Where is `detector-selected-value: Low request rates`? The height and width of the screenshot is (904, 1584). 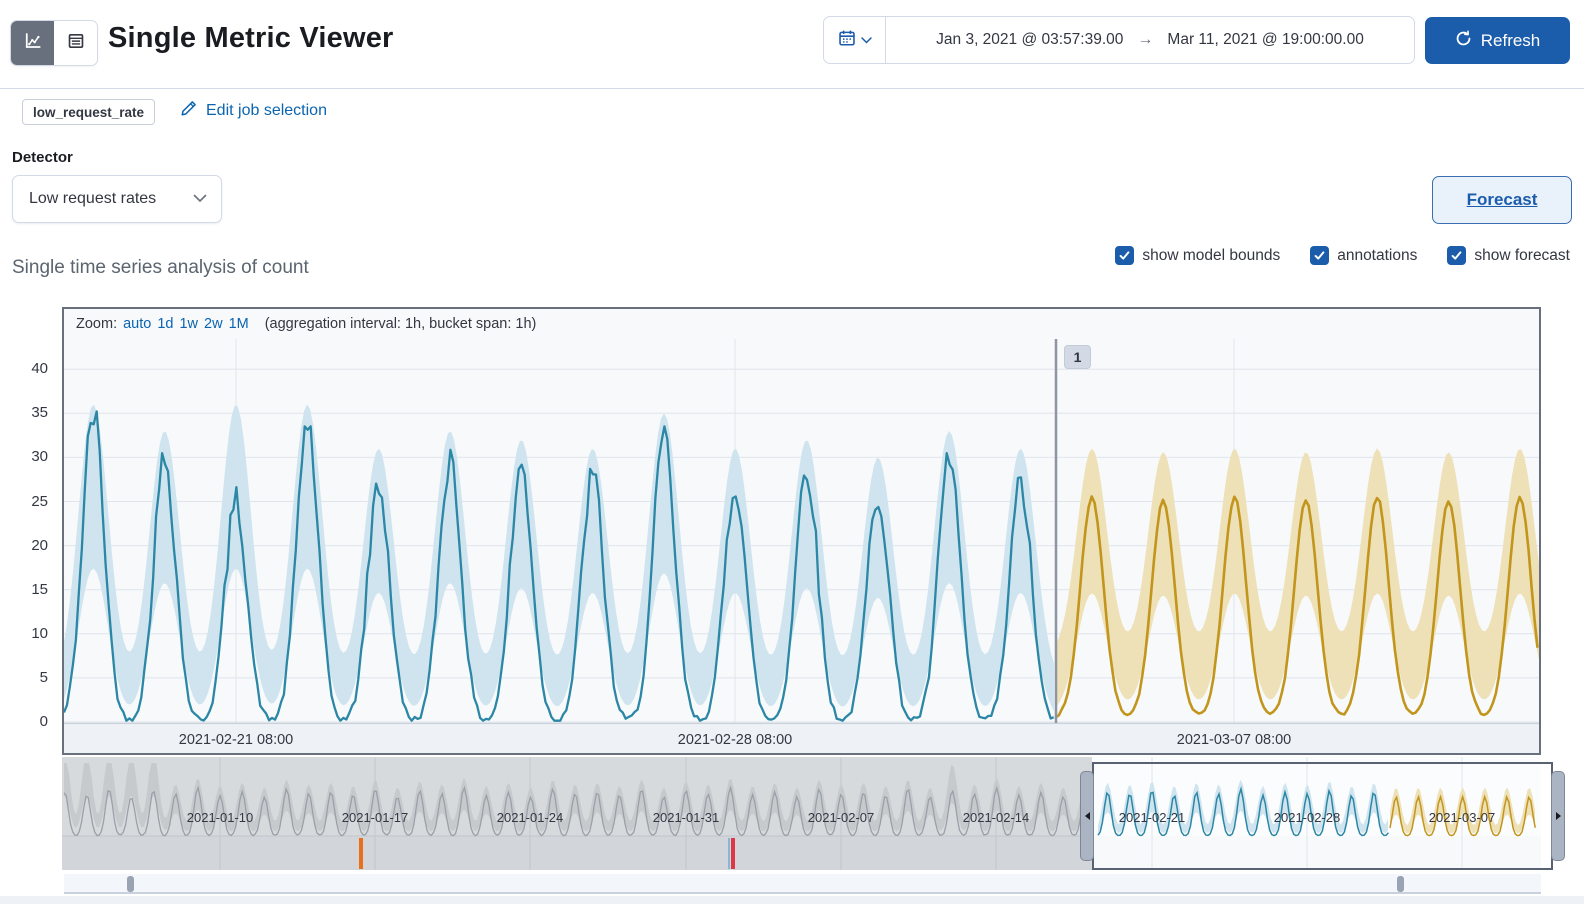 detector-selected-value: Low request rates is located at coordinates (93, 198).